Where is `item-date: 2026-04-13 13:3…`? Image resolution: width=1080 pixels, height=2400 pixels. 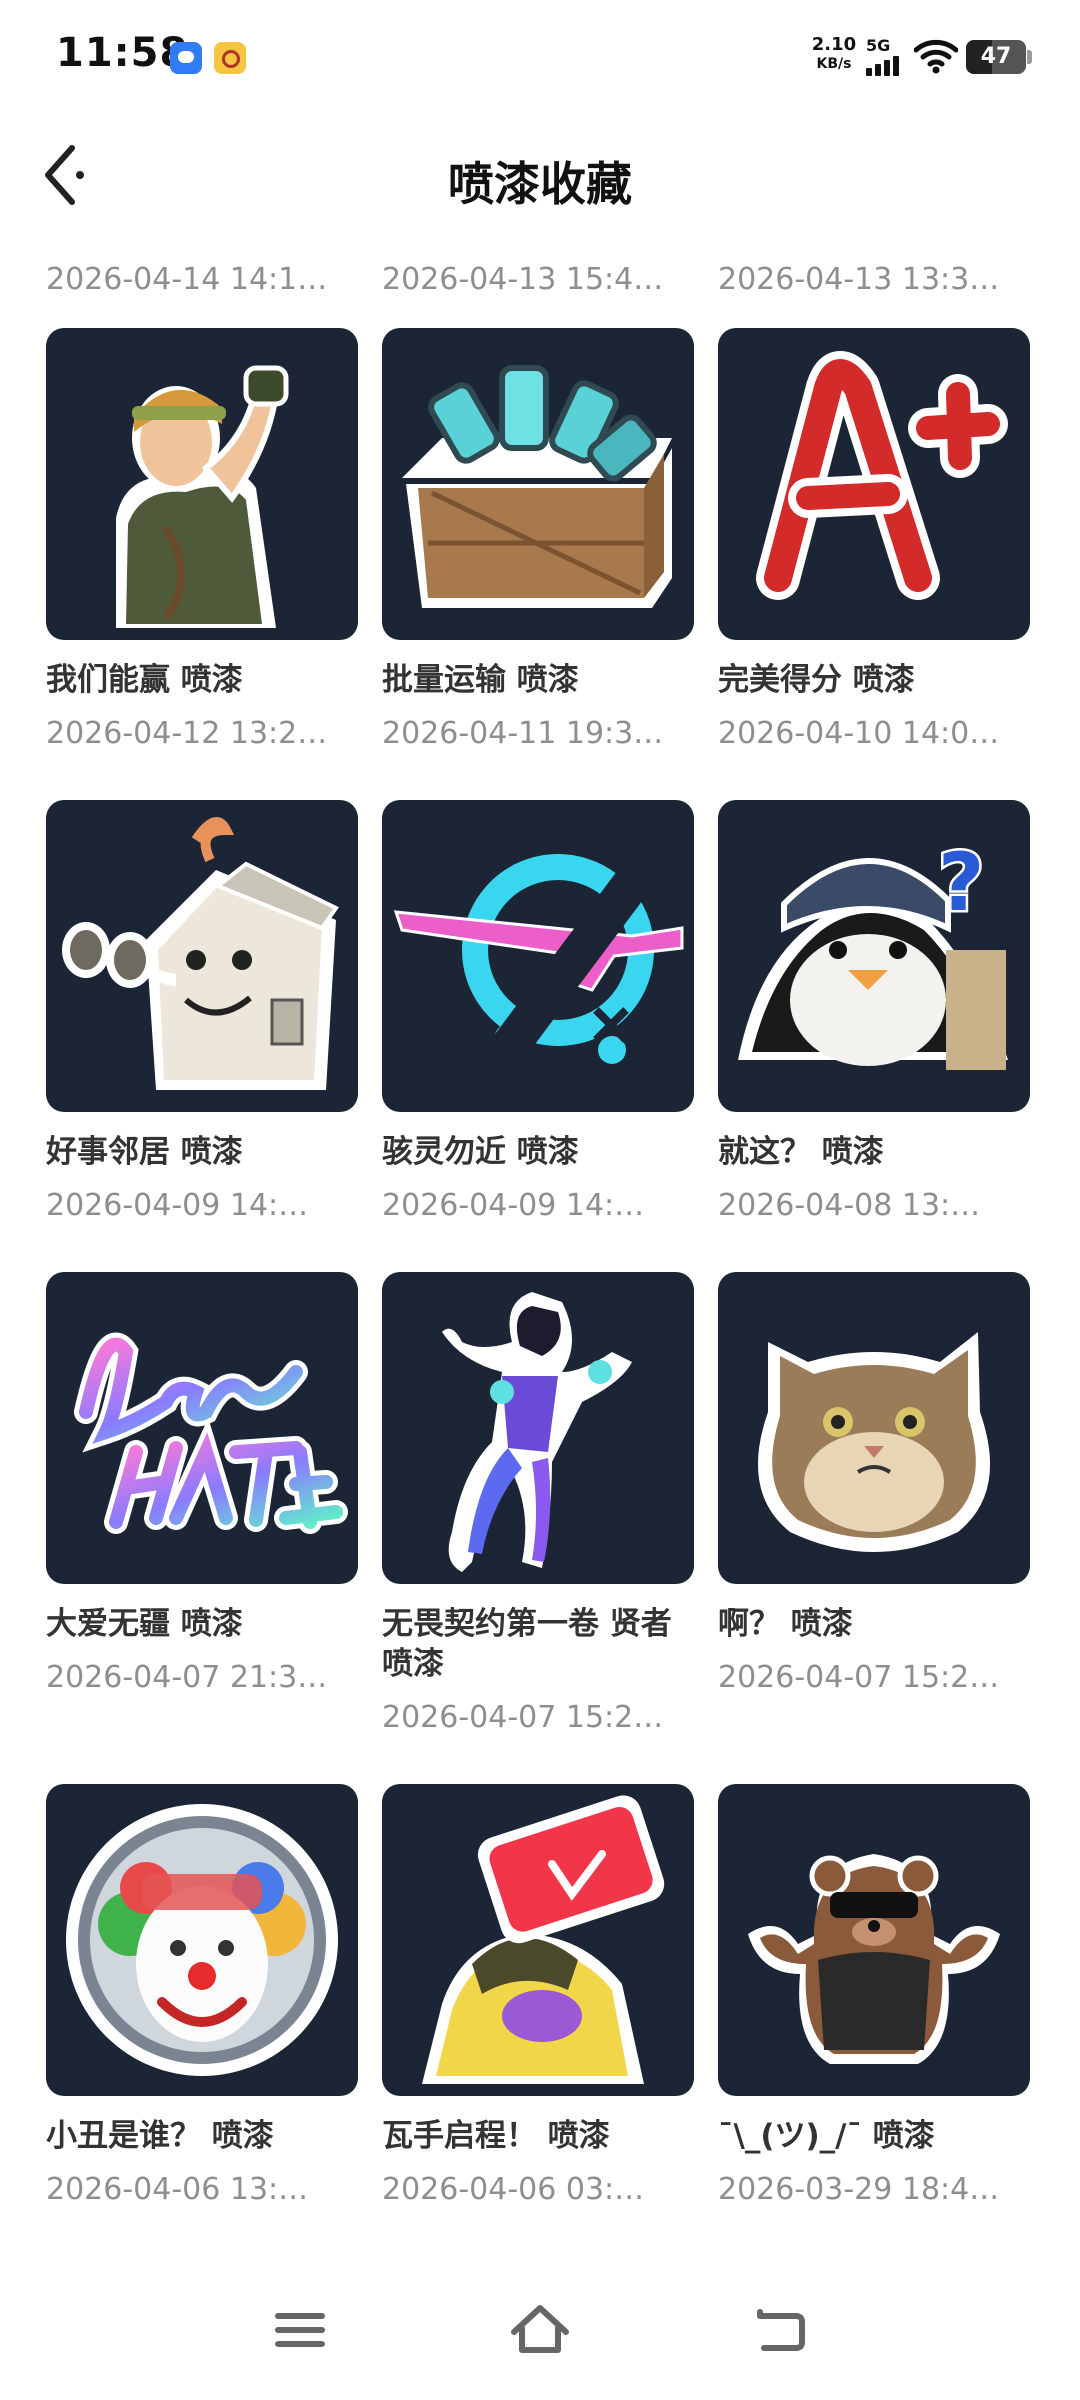
item-date: 2026-04-13 13:3… is located at coordinates (859, 279).